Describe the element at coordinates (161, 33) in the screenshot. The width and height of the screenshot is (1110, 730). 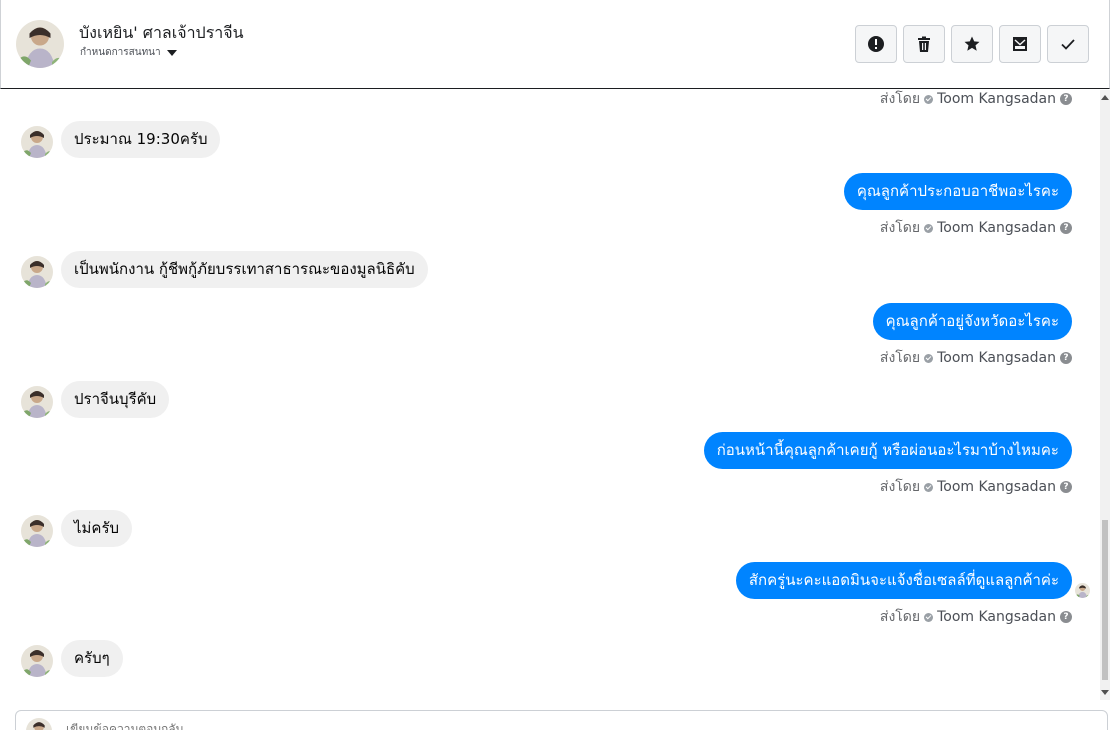
I see `contact-name: บังเหยิน' ศาลเจ้าปราจีน` at that location.